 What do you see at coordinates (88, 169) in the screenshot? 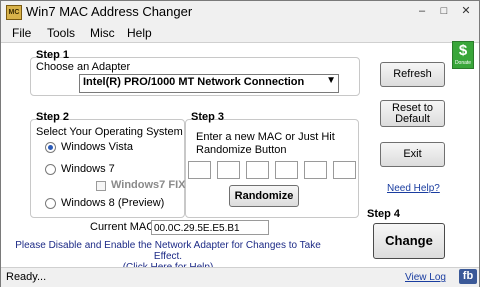
I see `option-windows-7-label: Windows 7` at bounding box center [88, 169].